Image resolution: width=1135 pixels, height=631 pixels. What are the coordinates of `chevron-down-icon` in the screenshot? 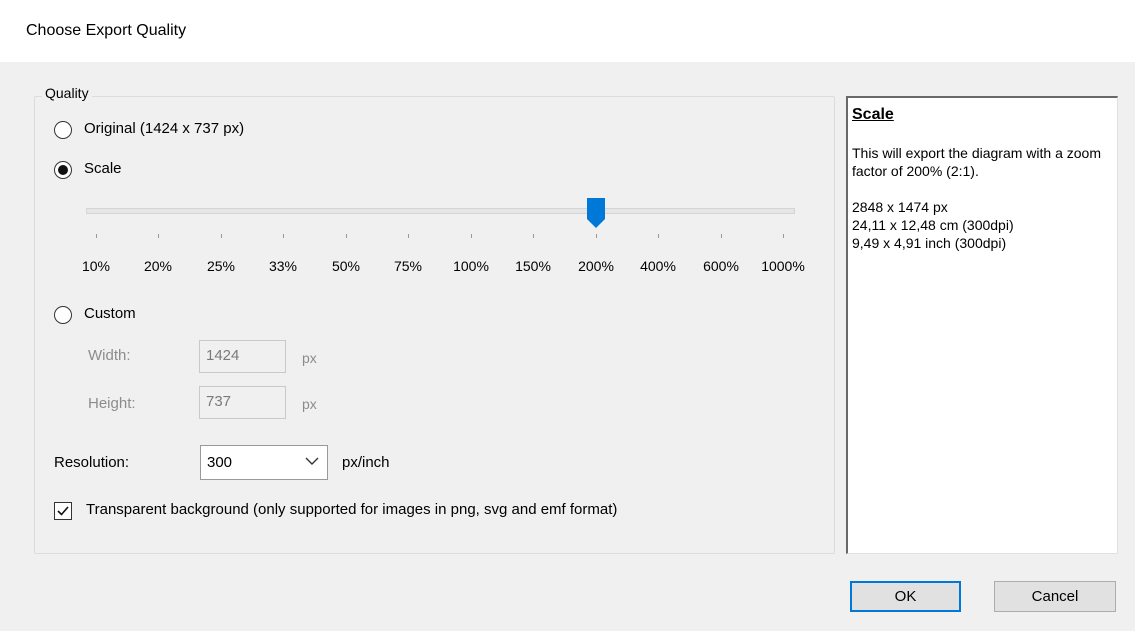 It's located at (312, 461).